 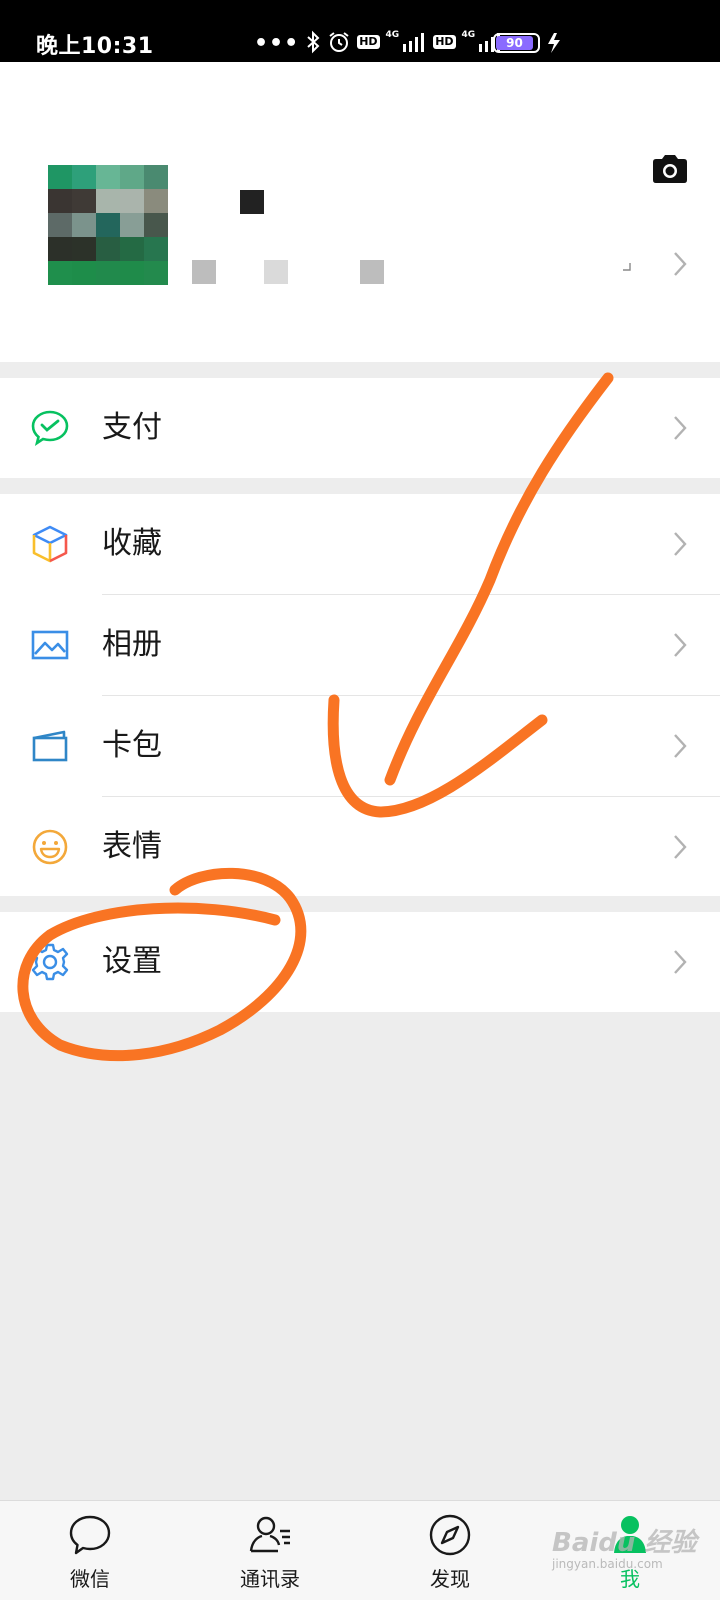 I want to click on status-icons: ••• HD 4G HD 4G, so click(x=378, y=43).